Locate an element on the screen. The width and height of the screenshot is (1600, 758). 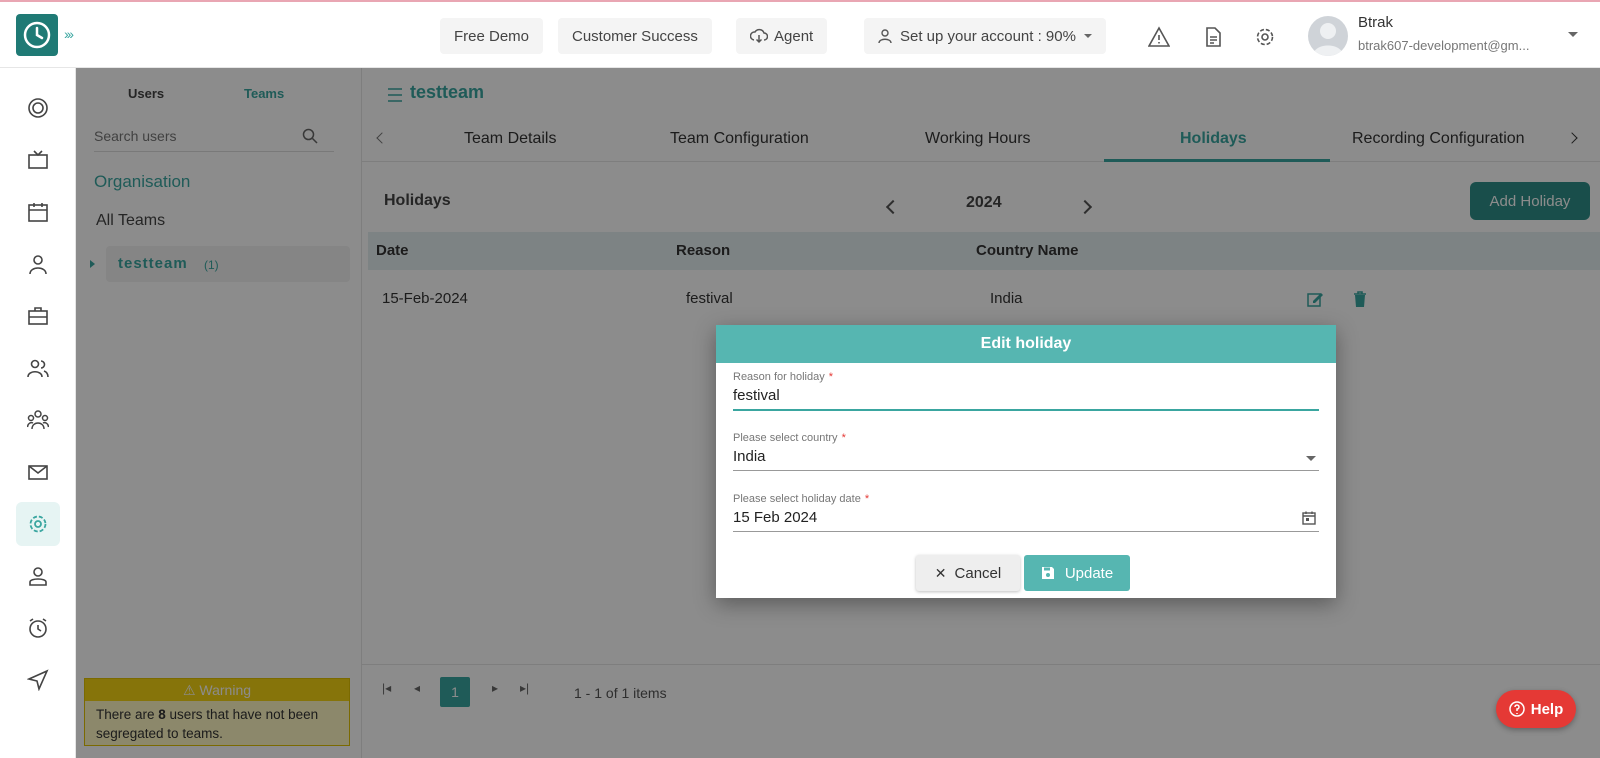
free-demo-button: Free Demo is located at coordinates (492, 36).